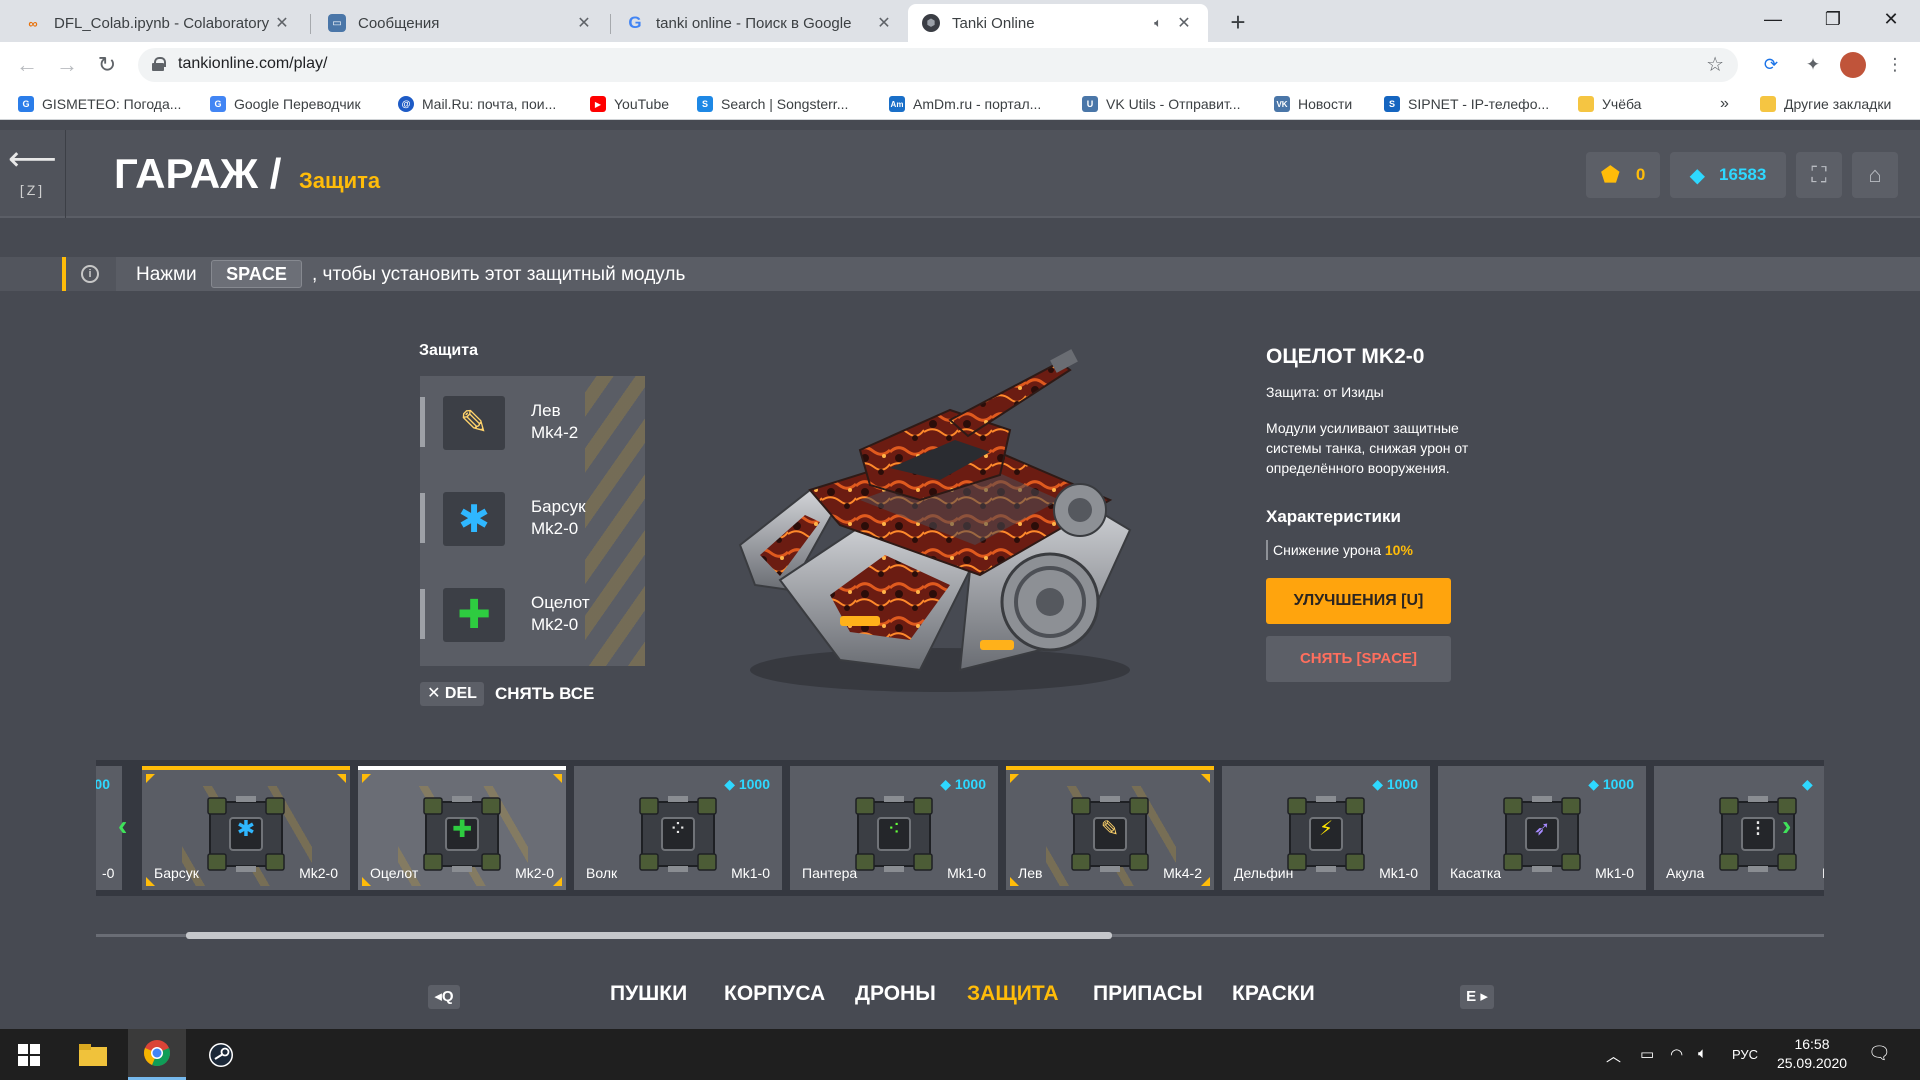 The image size is (1920, 1080). What do you see at coordinates (1773, 19) in the screenshot?
I see `minimize-button: —` at bounding box center [1773, 19].